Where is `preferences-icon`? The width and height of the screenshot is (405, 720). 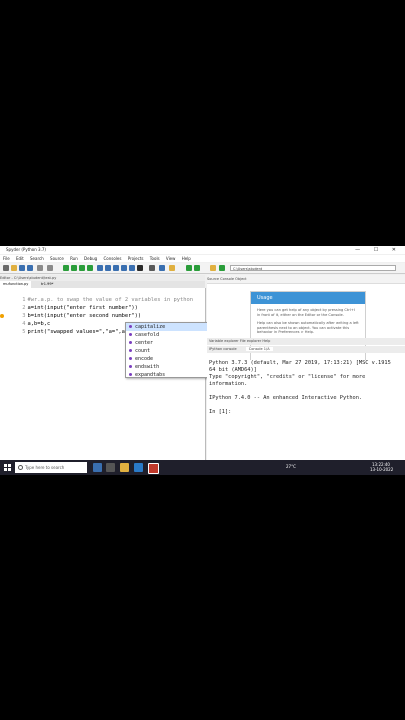 preferences-icon is located at coordinates (50, 268).